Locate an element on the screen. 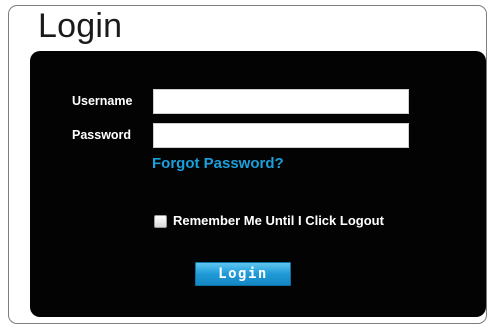  password-label: Password is located at coordinates (102, 135).